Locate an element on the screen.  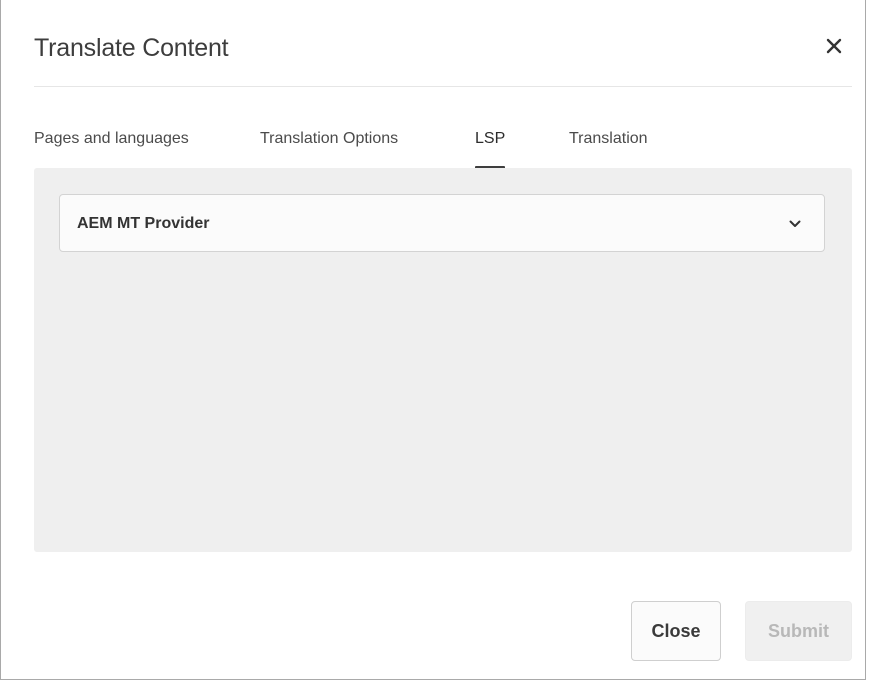
selected-provider: AEM MT Provider is located at coordinates (143, 223).